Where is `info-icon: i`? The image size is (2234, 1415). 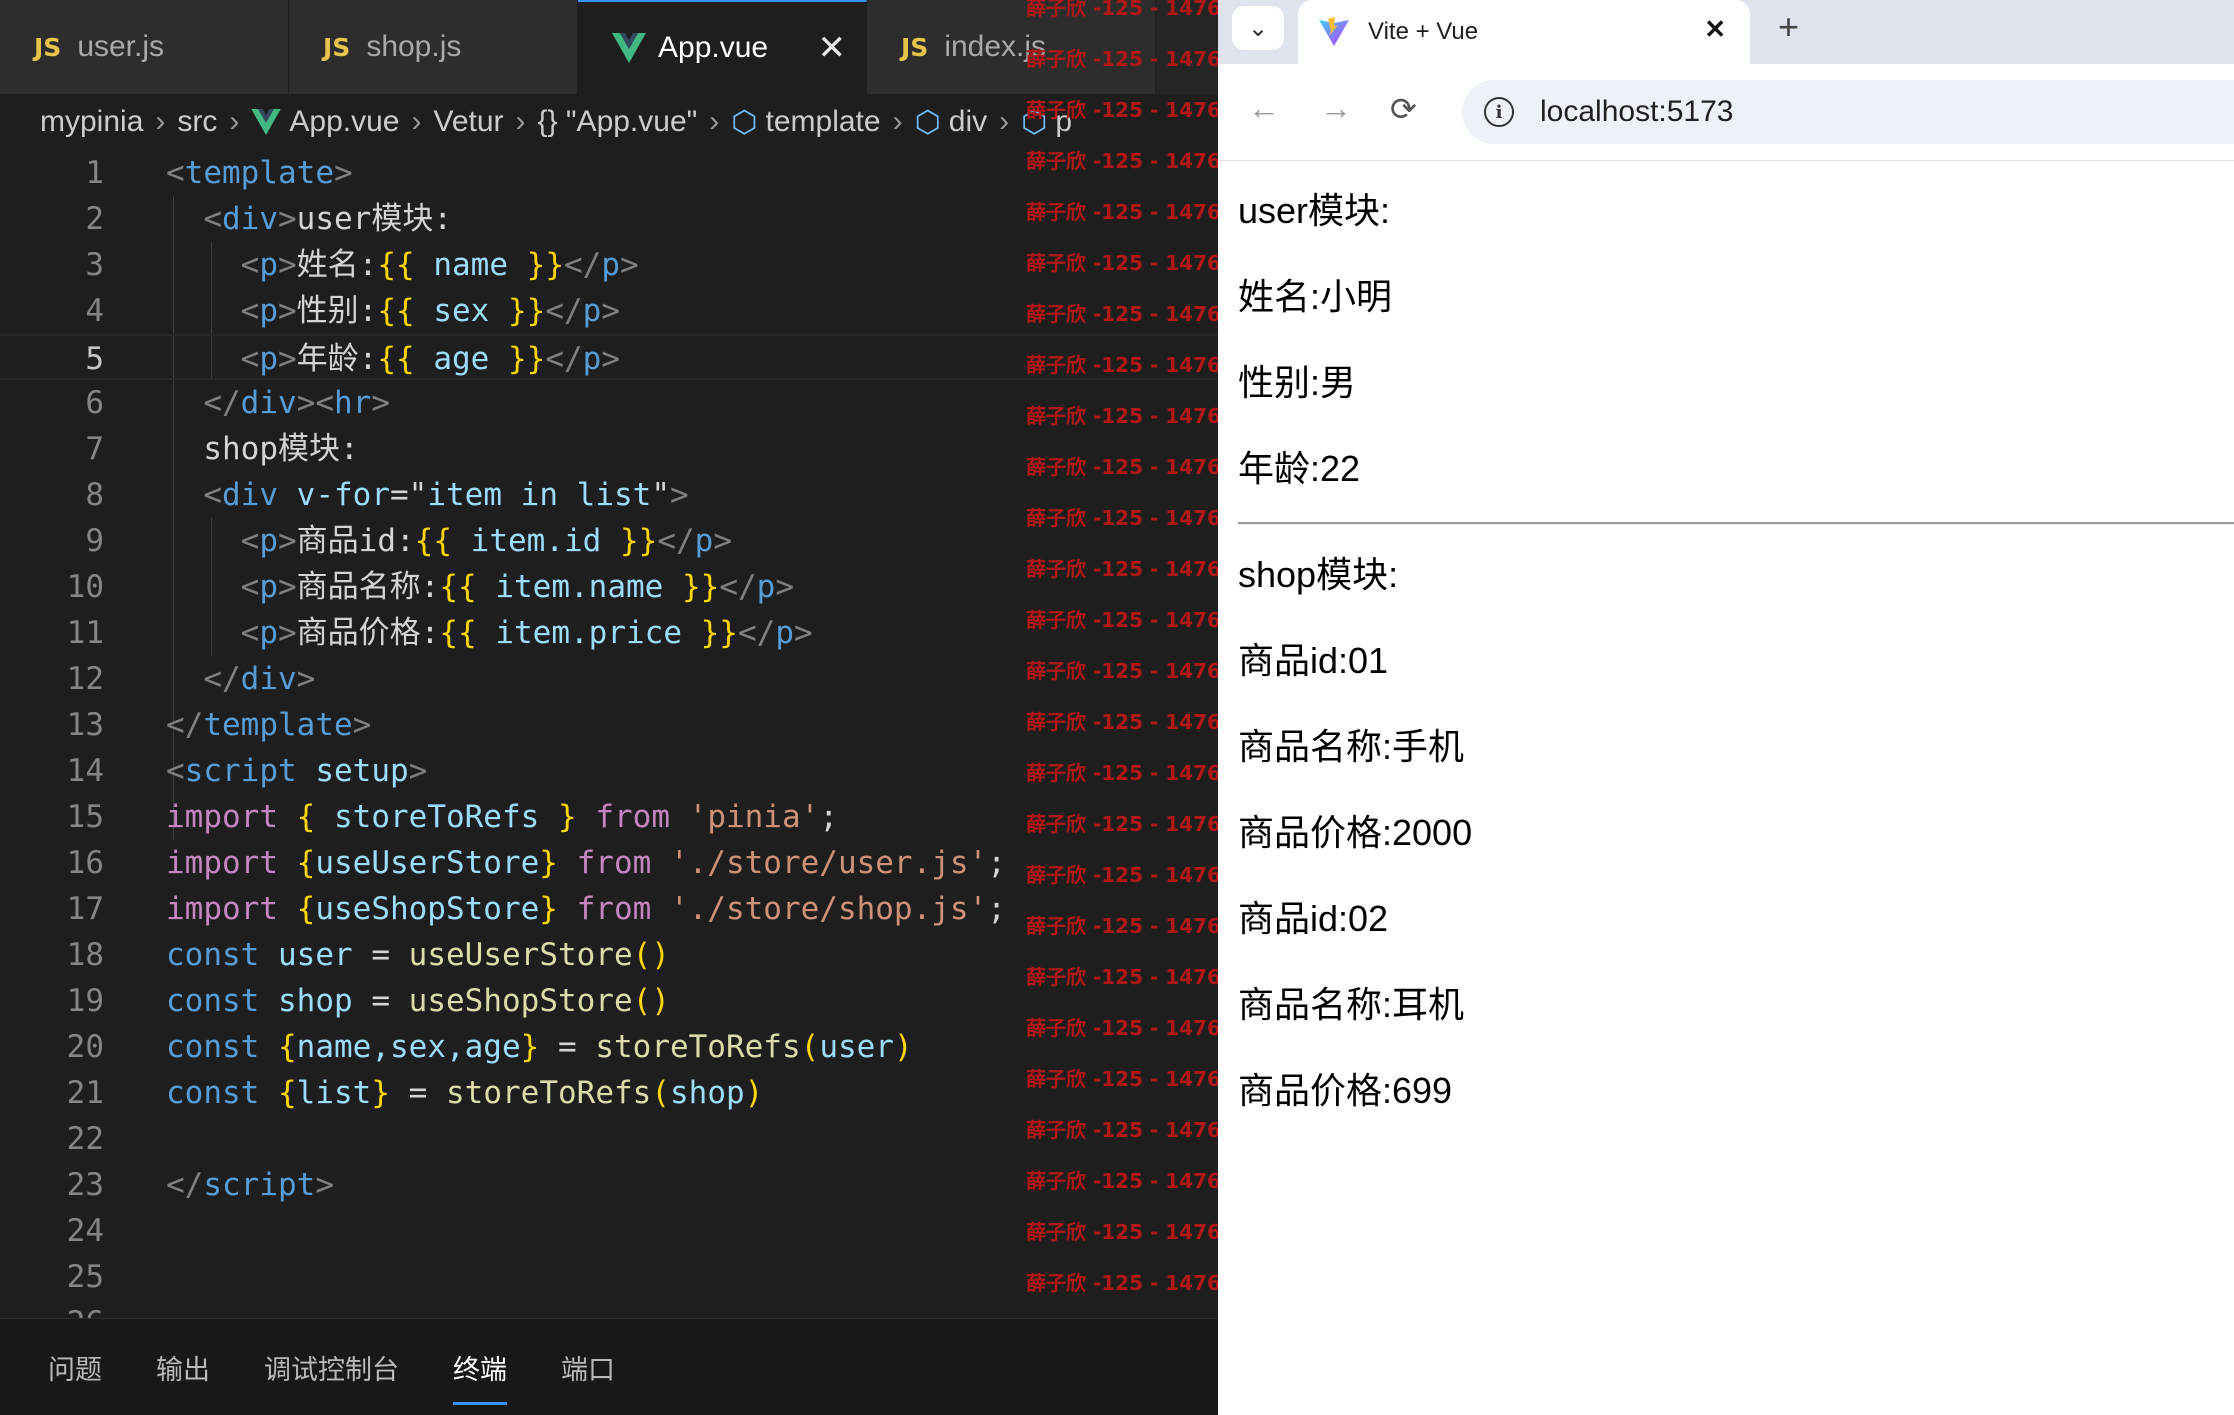 info-icon: i is located at coordinates (1499, 112).